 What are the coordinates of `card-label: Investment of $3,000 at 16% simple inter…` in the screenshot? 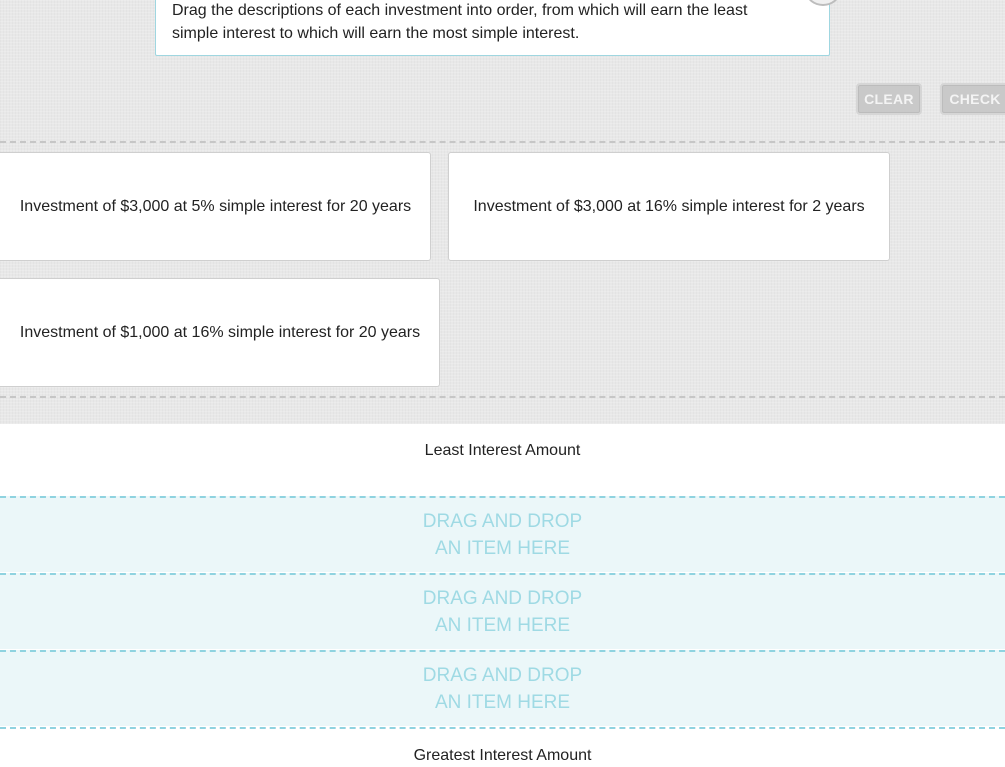 It's located at (669, 206).